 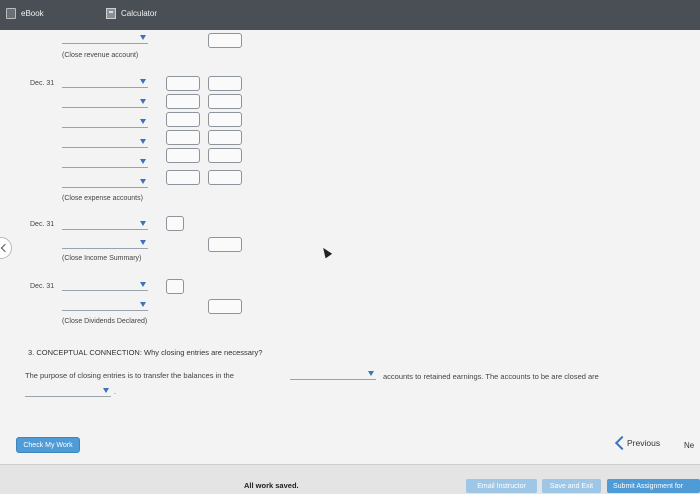 I want to click on temporary-accounts-dropdown, so click(x=333, y=374).